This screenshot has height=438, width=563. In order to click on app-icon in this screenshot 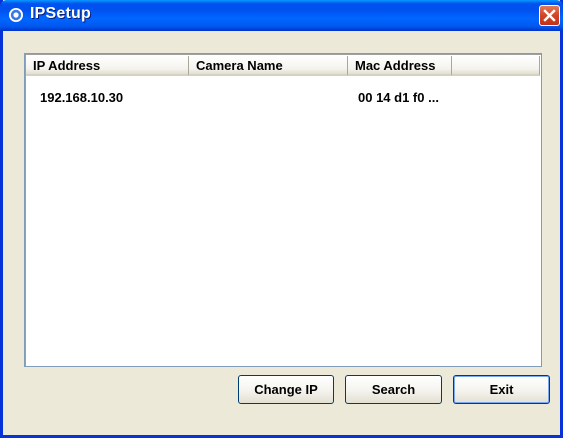, I will do `click(16, 15)`.